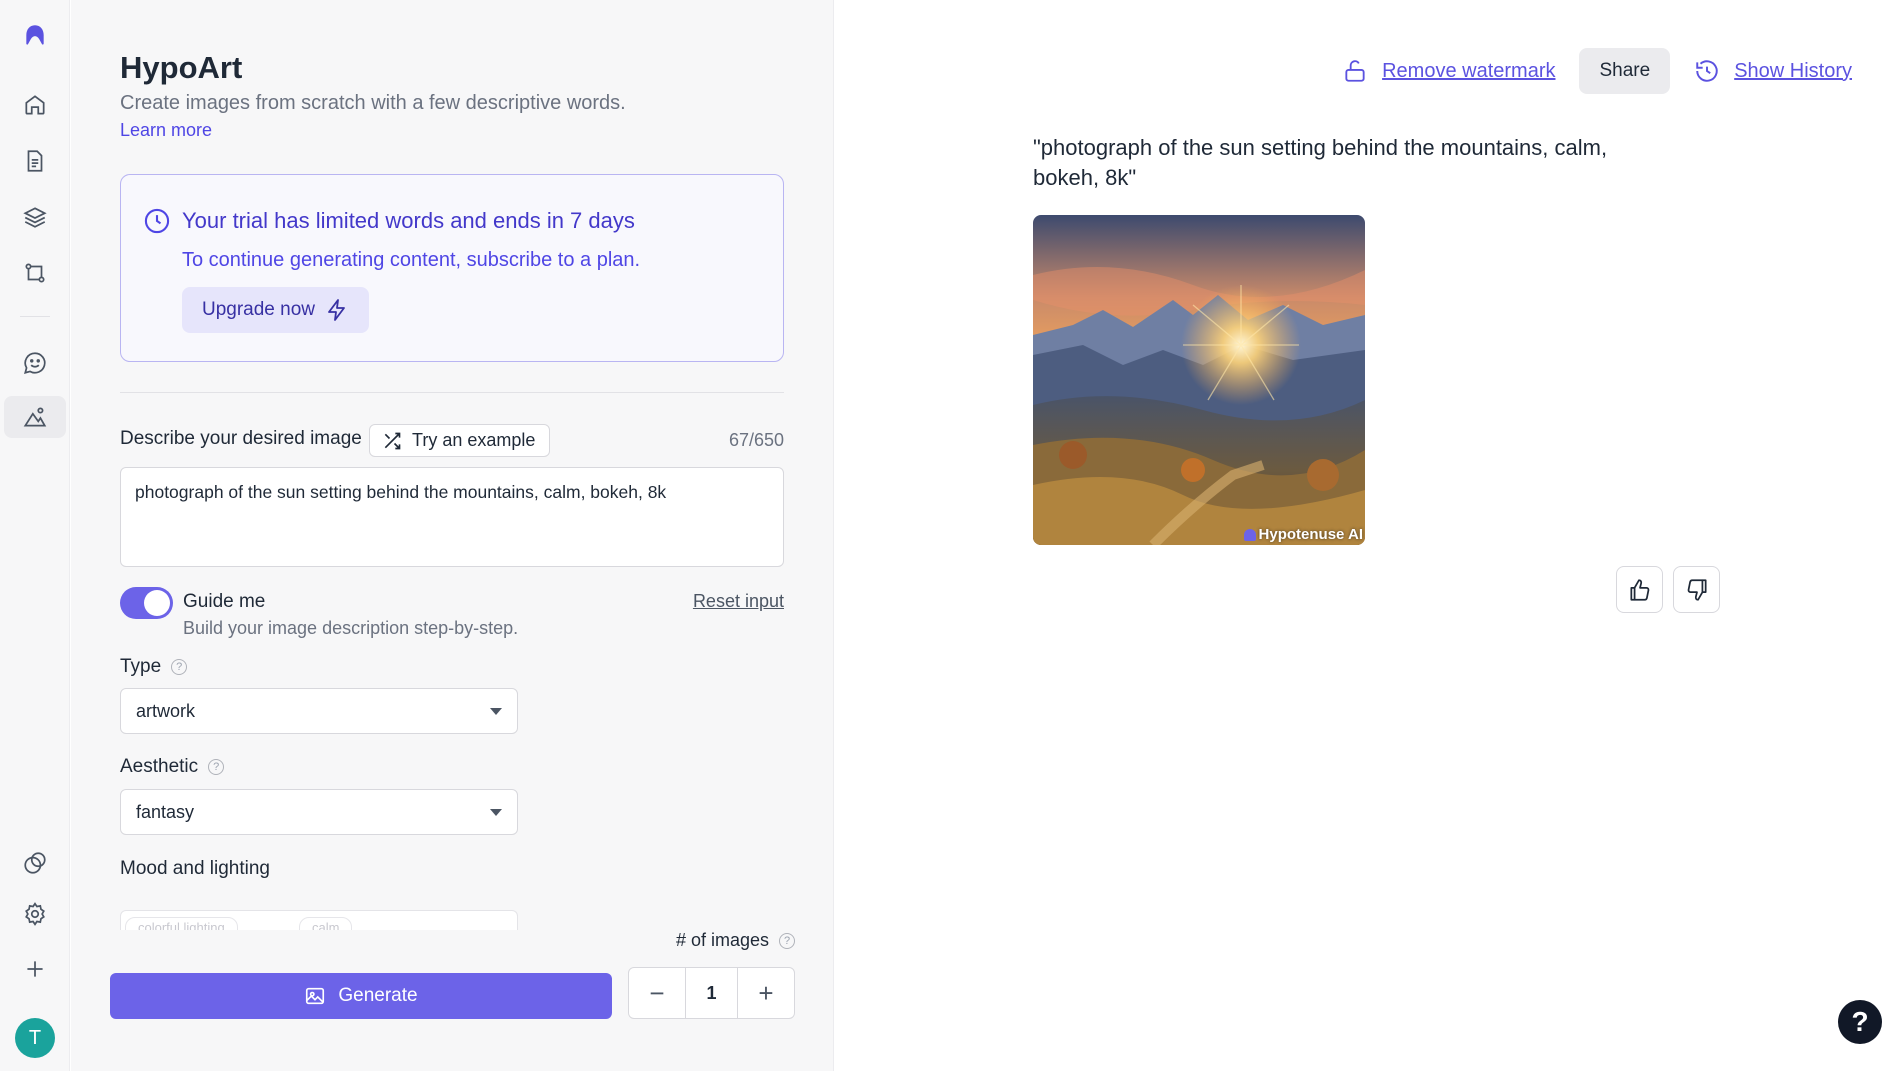 This screenshot has height=1071, width=1897. I want to click on quantity-stepper: − 1 +, so click(711, 993).